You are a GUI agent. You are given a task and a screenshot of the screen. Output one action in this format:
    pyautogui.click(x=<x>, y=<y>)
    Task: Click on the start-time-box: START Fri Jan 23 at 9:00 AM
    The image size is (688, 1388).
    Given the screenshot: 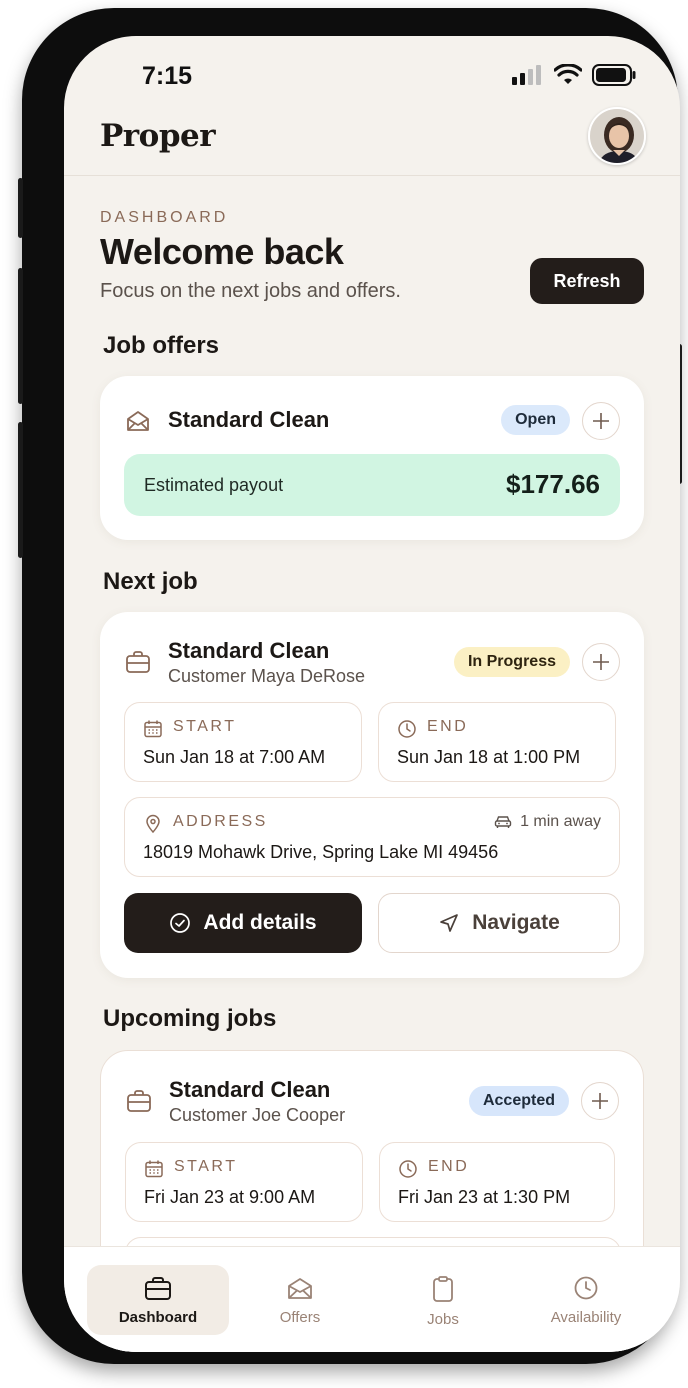 What is the action you would take?
    pyautogui.click(x=244, y=1182)
    